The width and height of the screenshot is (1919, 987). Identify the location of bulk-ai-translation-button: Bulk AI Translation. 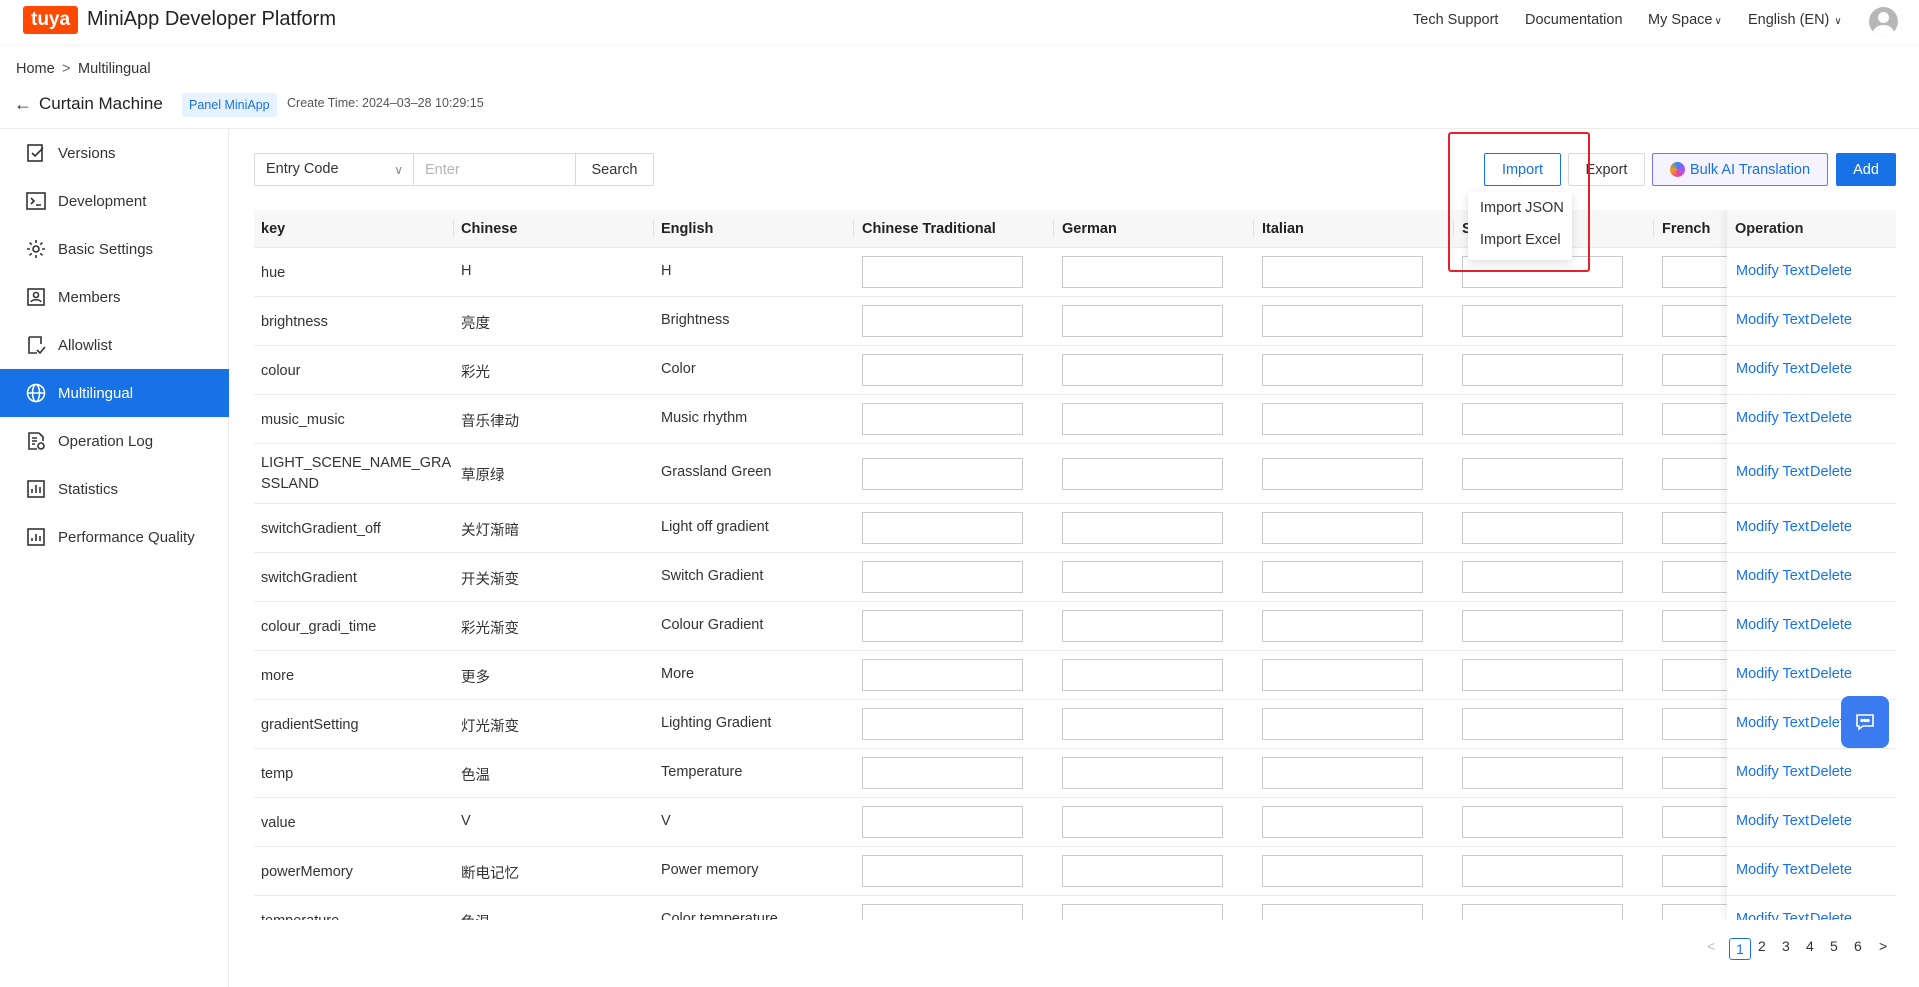
(1740, 169).